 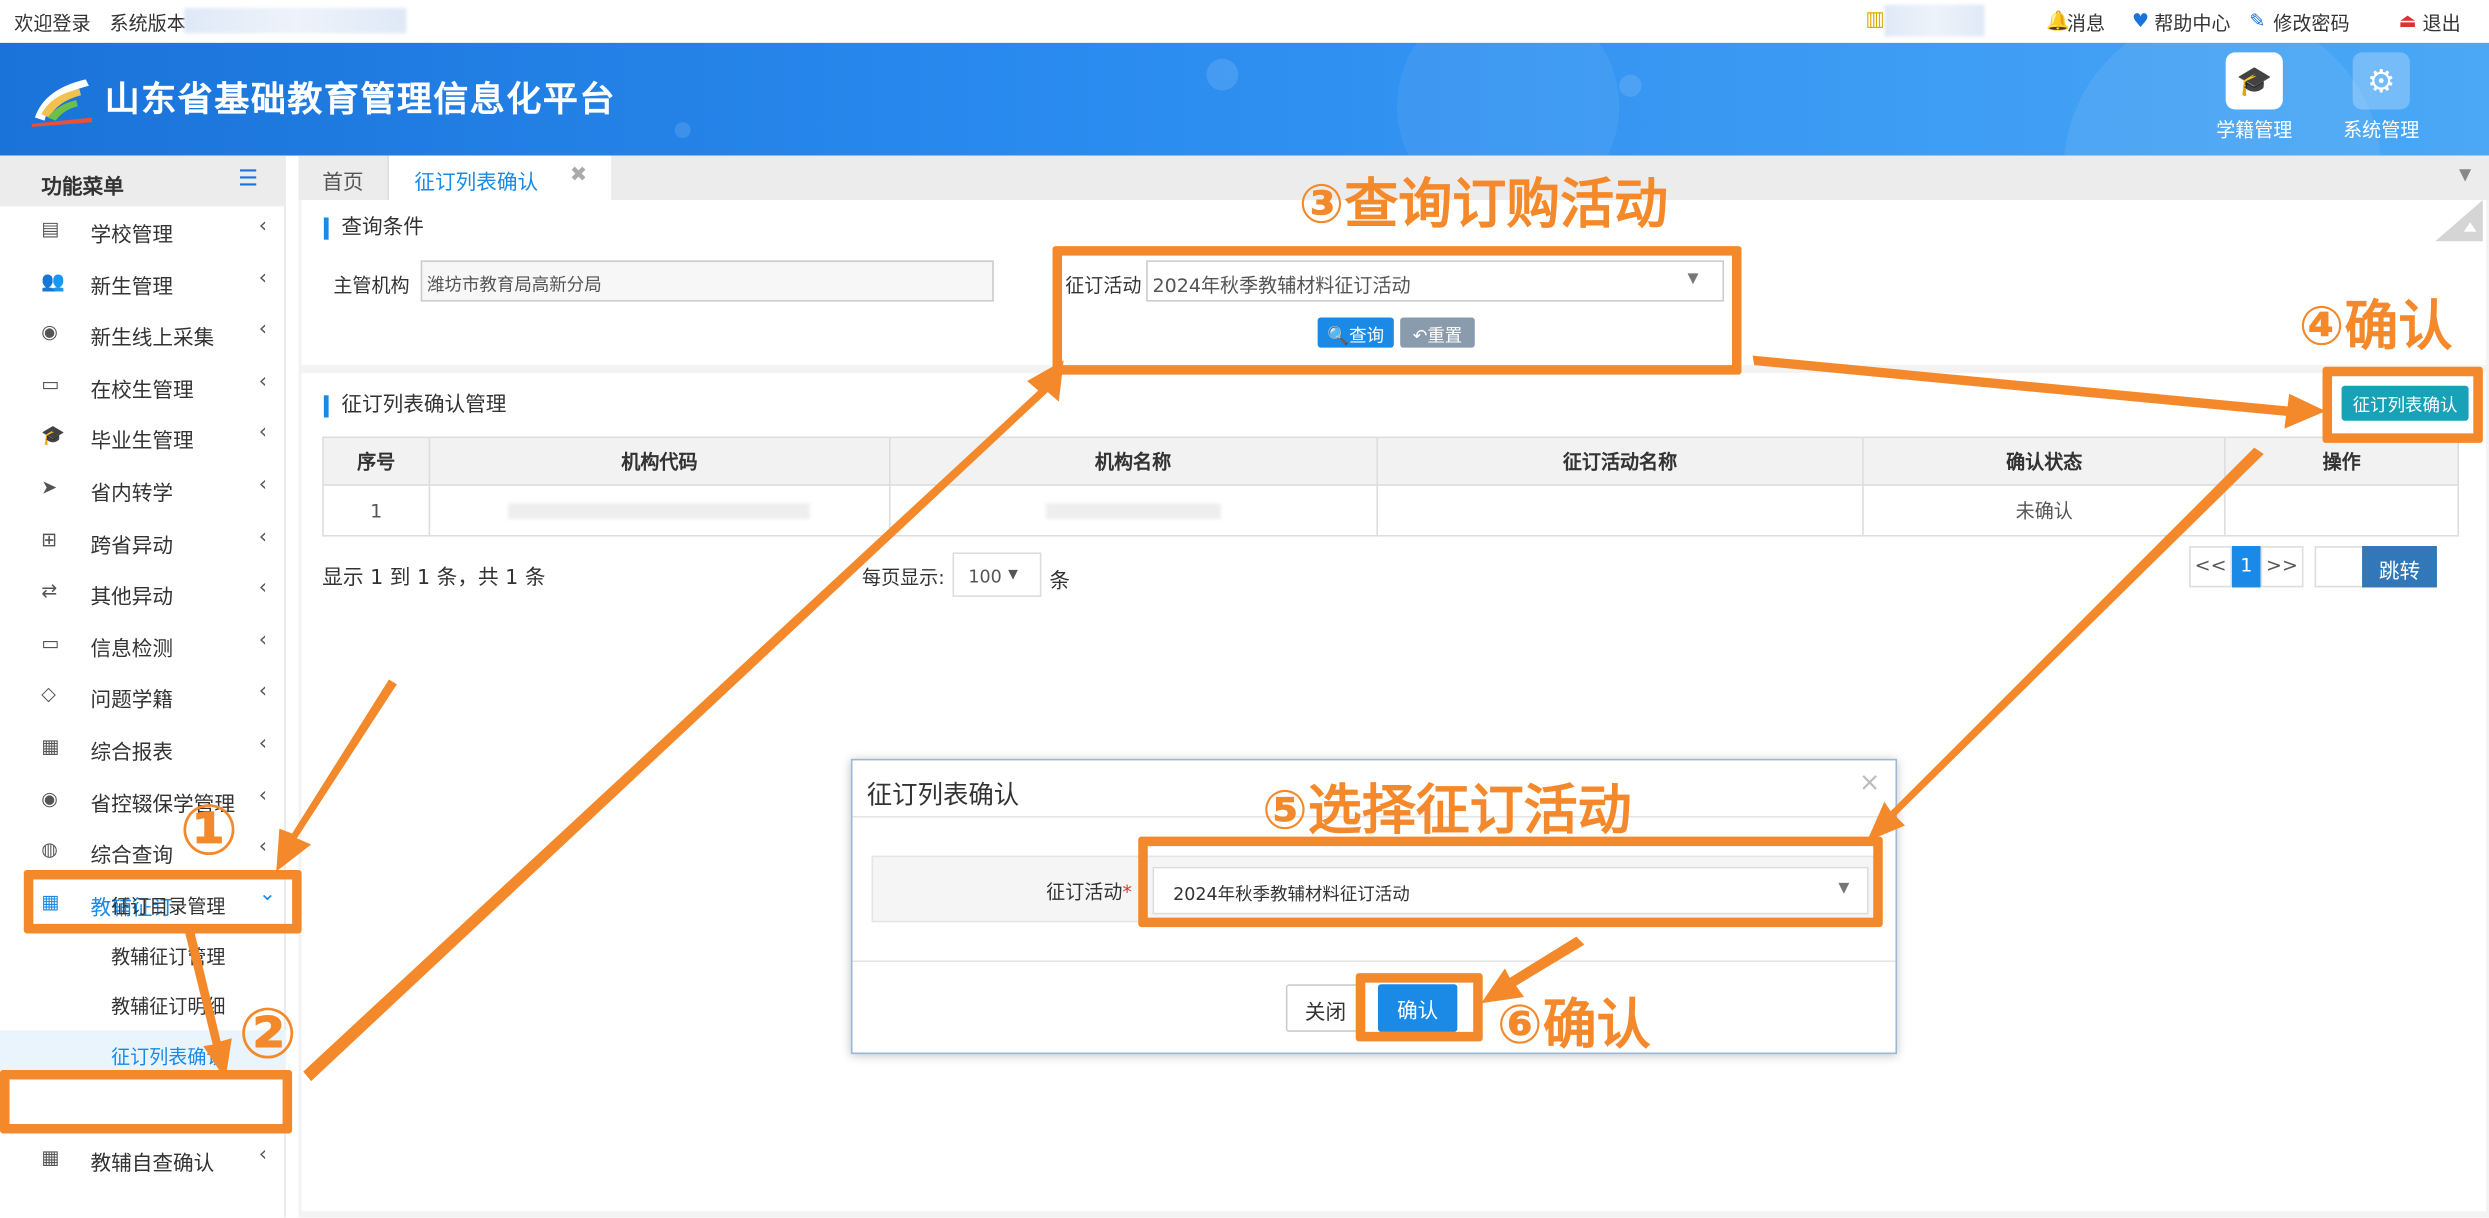 What do you see at coordinates (146, 1101) in the screenshot?
I see `annotation-box-submenu` at bounding box center [146, 1101].